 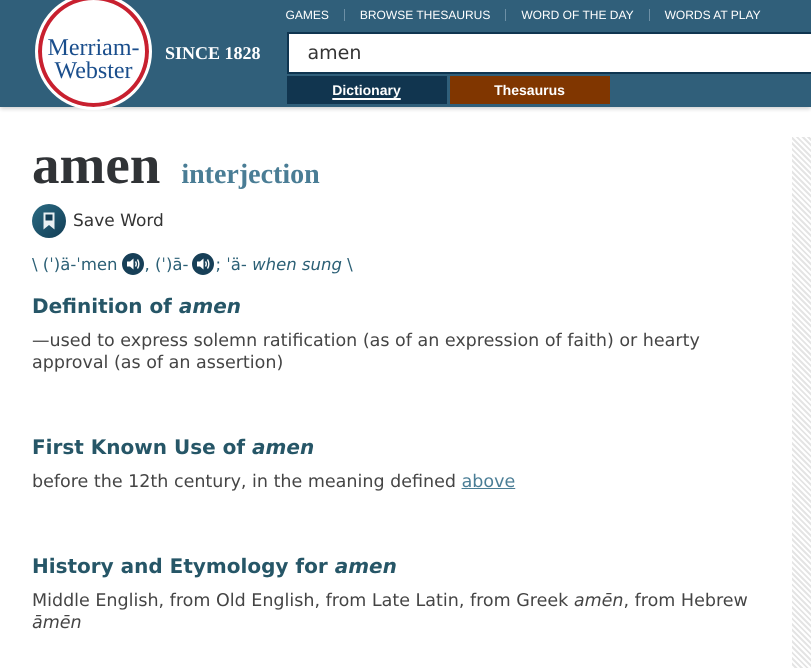 What do you see at coordinates (307, 15) in the screenshot?
I see `nav-link: GAMES` at bounding box center [307, 15].